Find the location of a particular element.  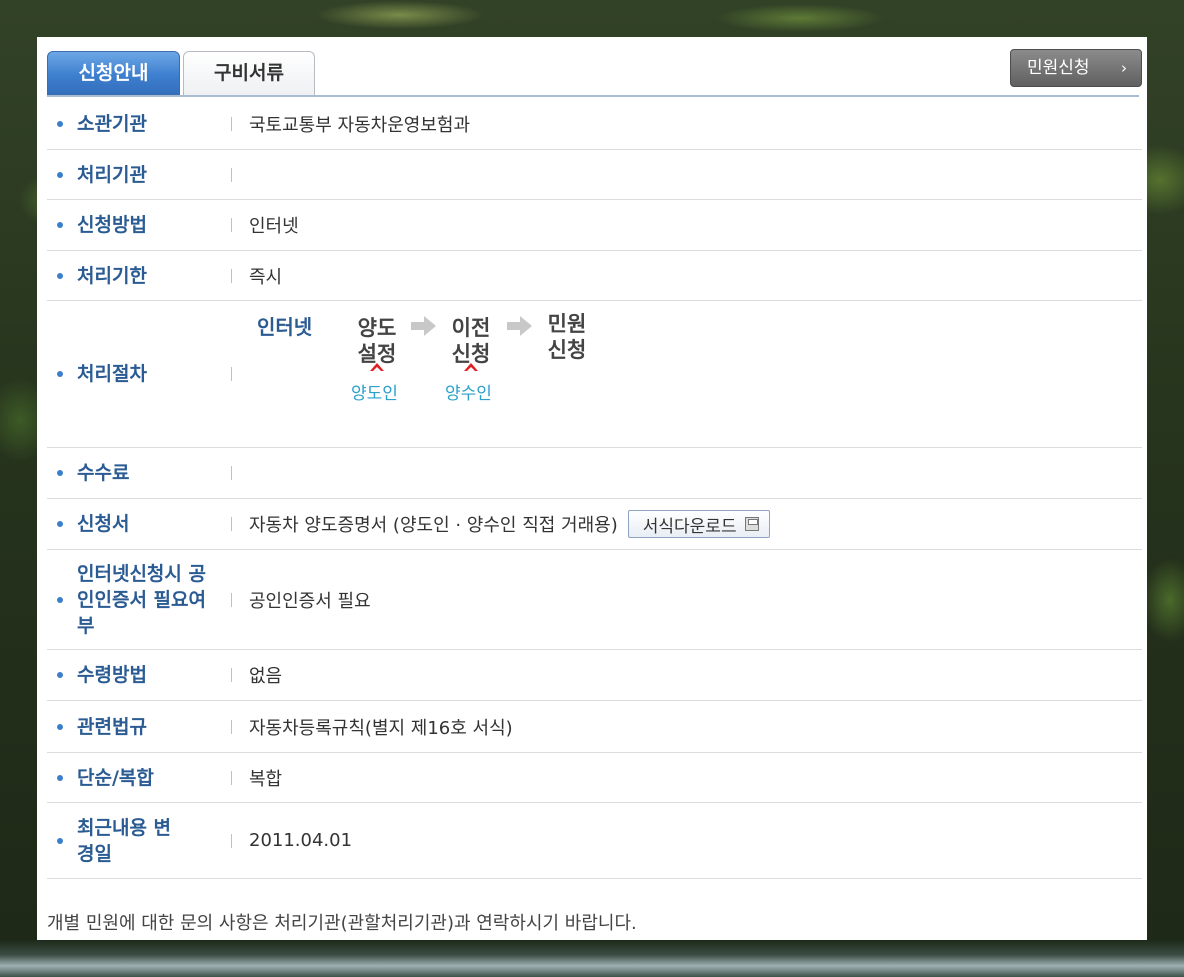

table-row: 수령방법 없음 is located at coordinates (594, 675).